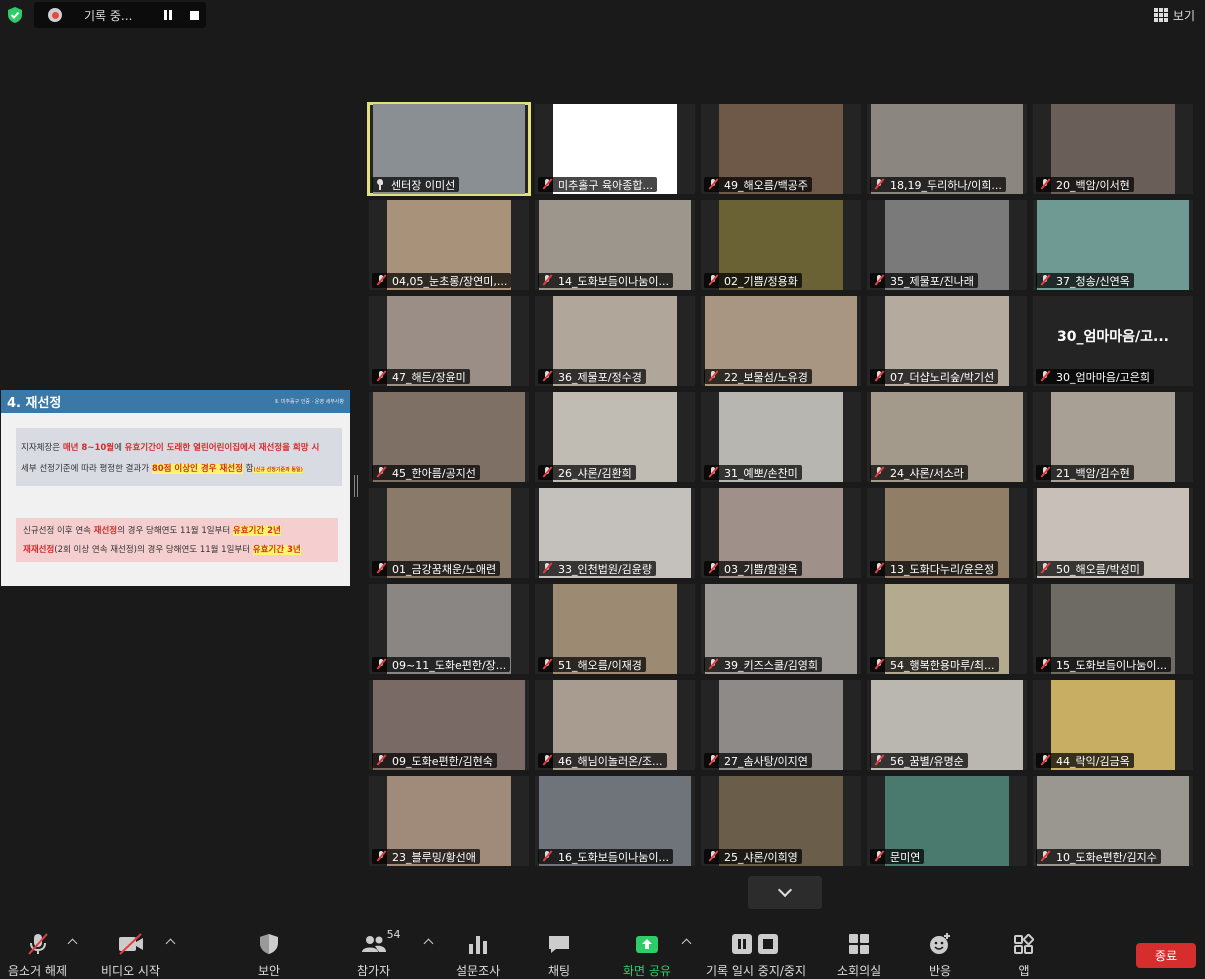 This screenshot has width=1205, height=979. I want to click on apps-button: 앱, so click(1024, 955).